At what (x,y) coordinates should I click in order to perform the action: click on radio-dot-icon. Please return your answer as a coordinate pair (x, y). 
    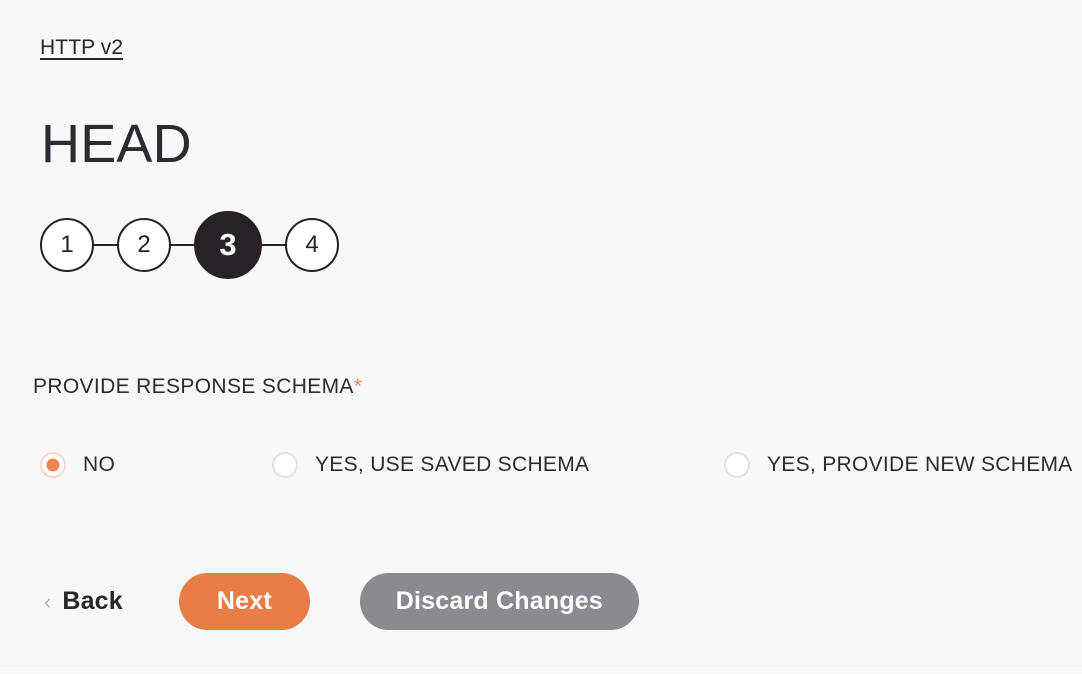
    Looking at the image, I should click on (53, 465).